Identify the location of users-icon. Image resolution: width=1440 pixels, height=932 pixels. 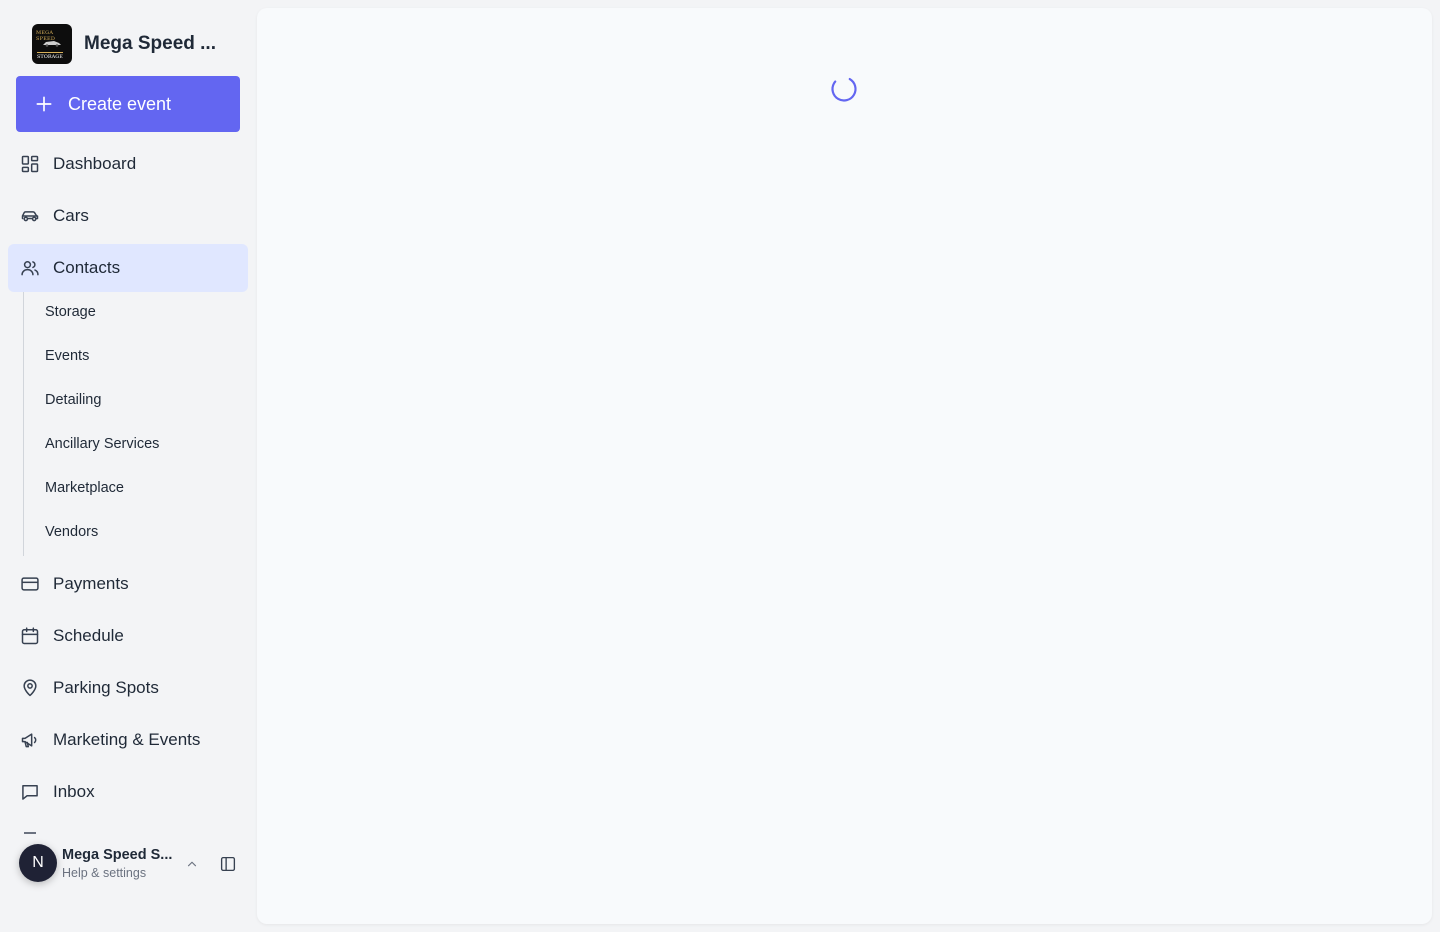
(30, 268).